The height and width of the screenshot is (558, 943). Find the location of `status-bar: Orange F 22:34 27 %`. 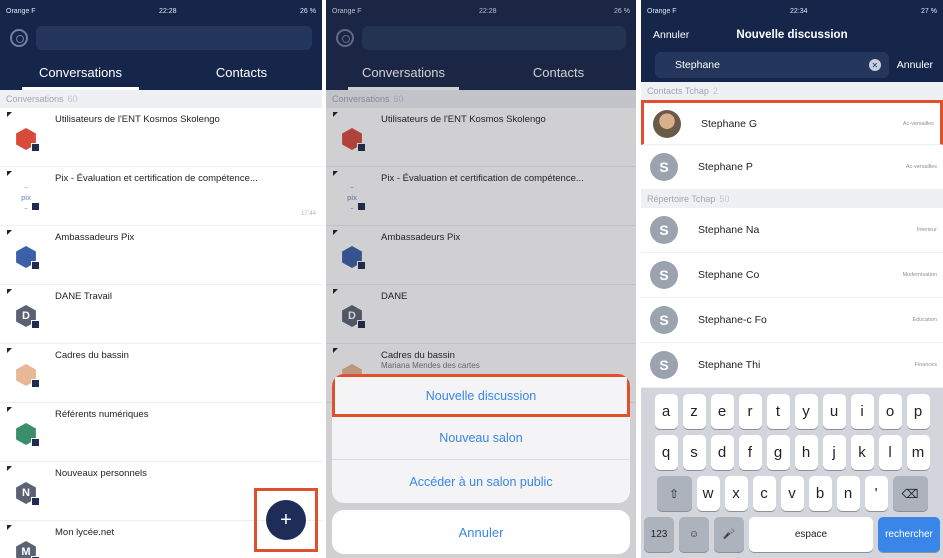

status-bar: Orange F 22:34 27 % is located at coordinates (792, 11).